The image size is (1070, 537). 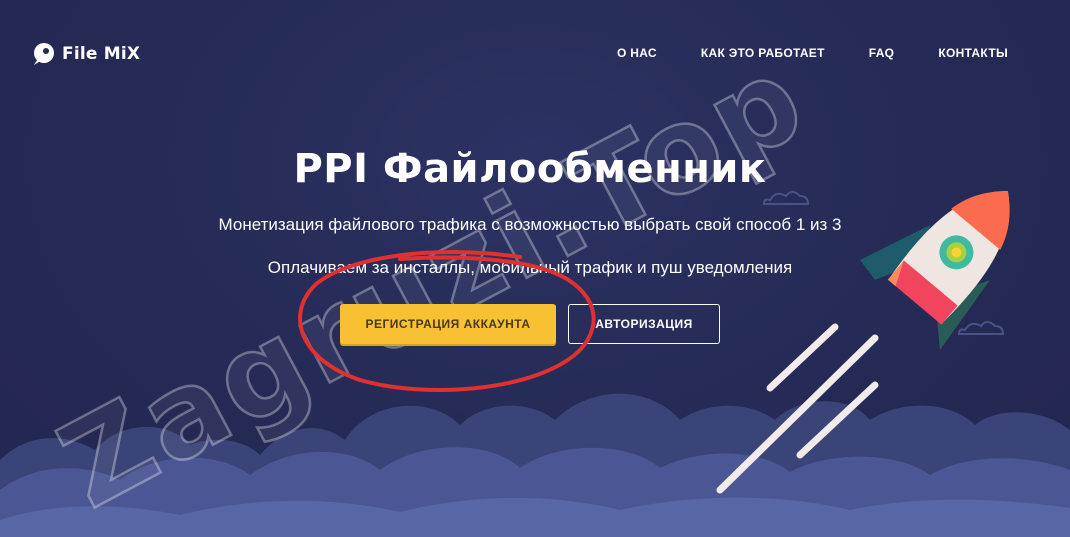 I want to click on rocket-logo-icon, so click(x=44, y=54).